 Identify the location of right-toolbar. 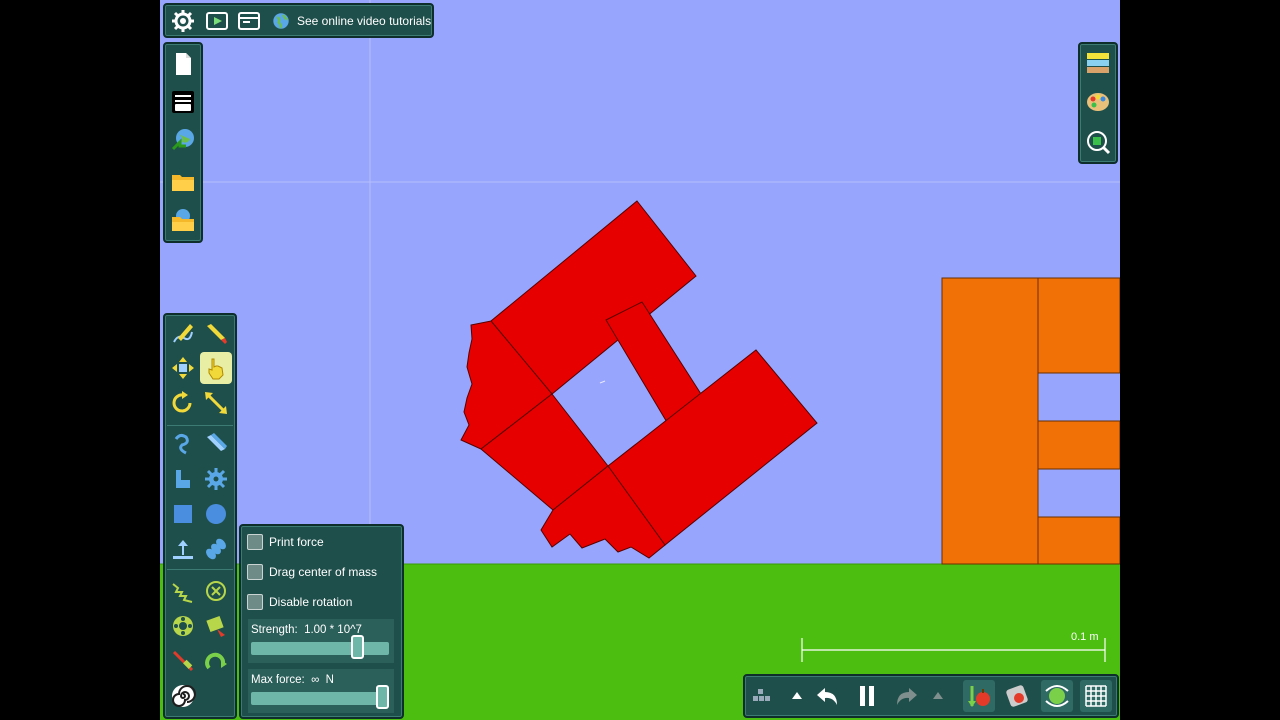
(1098, 103).